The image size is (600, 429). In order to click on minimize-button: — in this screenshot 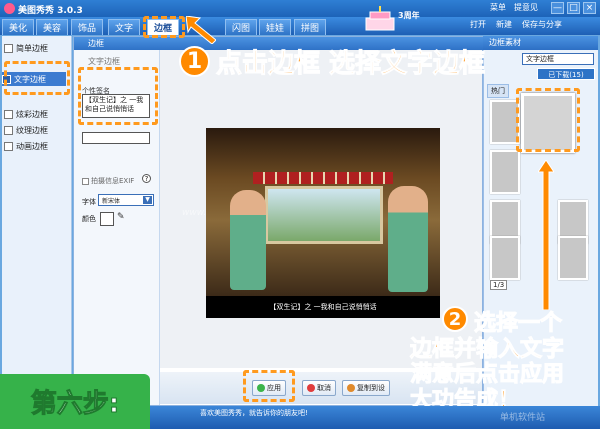, I will do `click(557, 8)`.